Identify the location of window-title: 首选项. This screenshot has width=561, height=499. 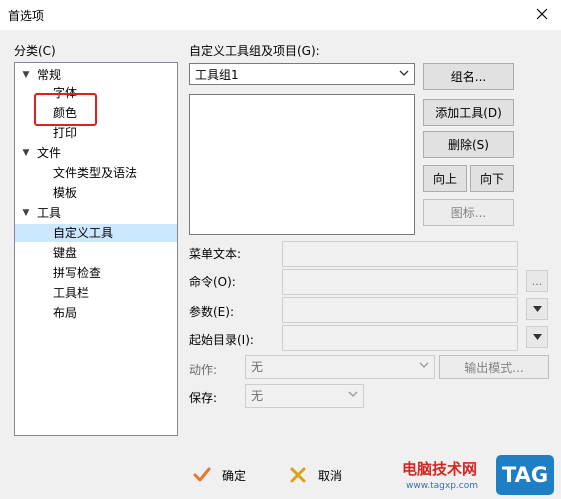
(26, 16).